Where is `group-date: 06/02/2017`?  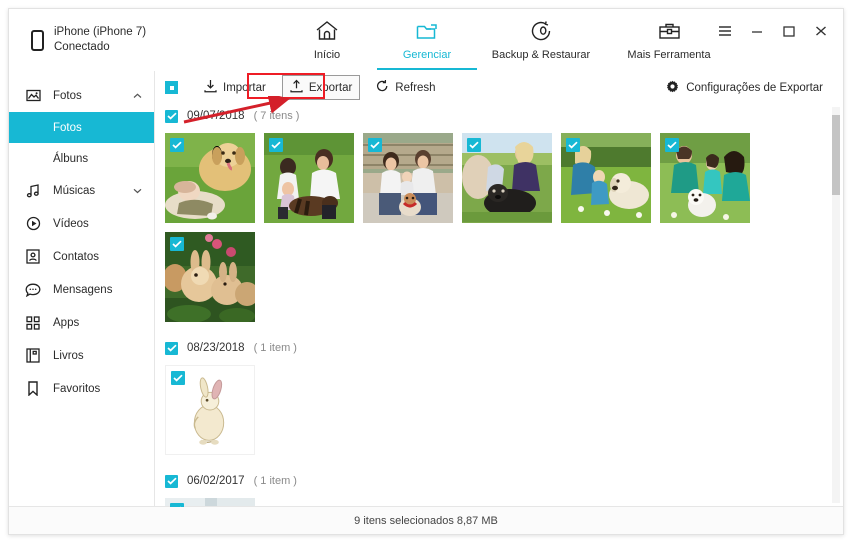
group-date: 06/02/2017 is located at coordinates (216, 481).